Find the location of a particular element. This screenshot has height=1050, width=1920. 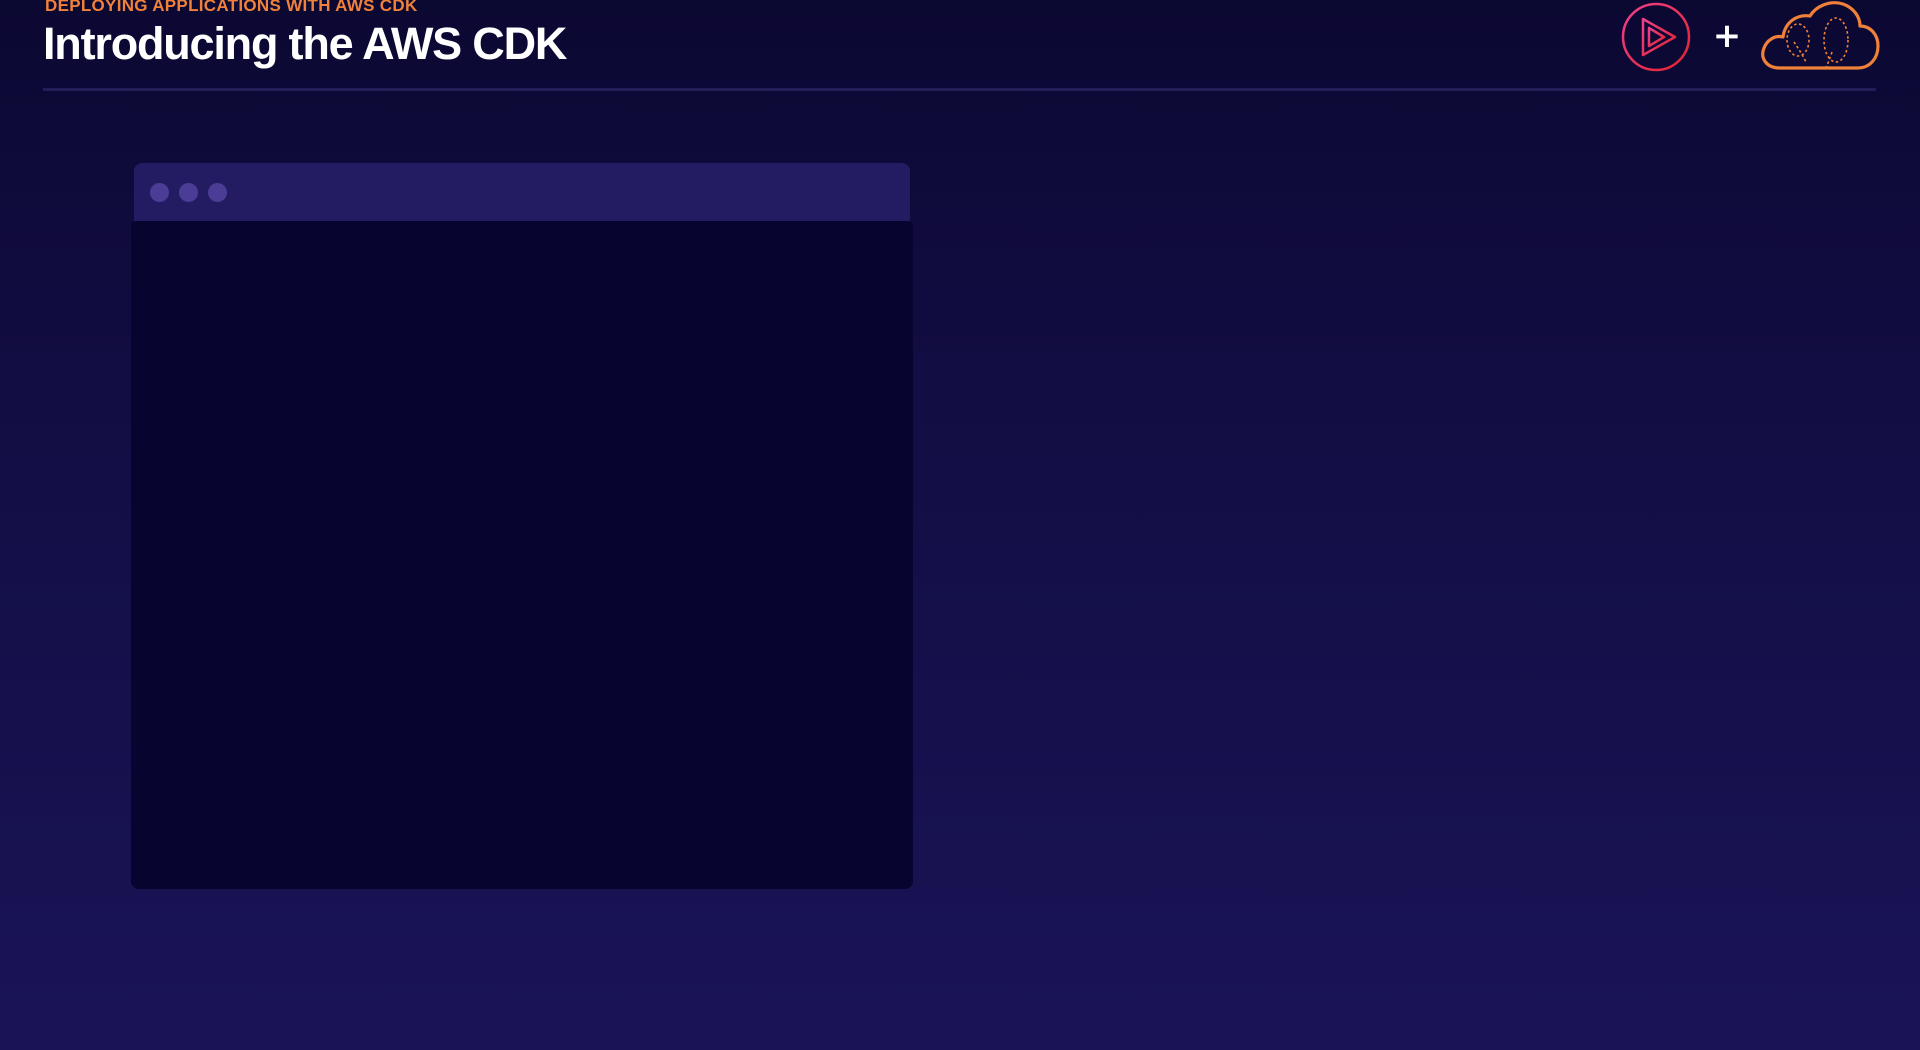

course-kicker: DEPLOYING APPLICATIONS WITH AWS CDK is located at coordinates (231, 7).